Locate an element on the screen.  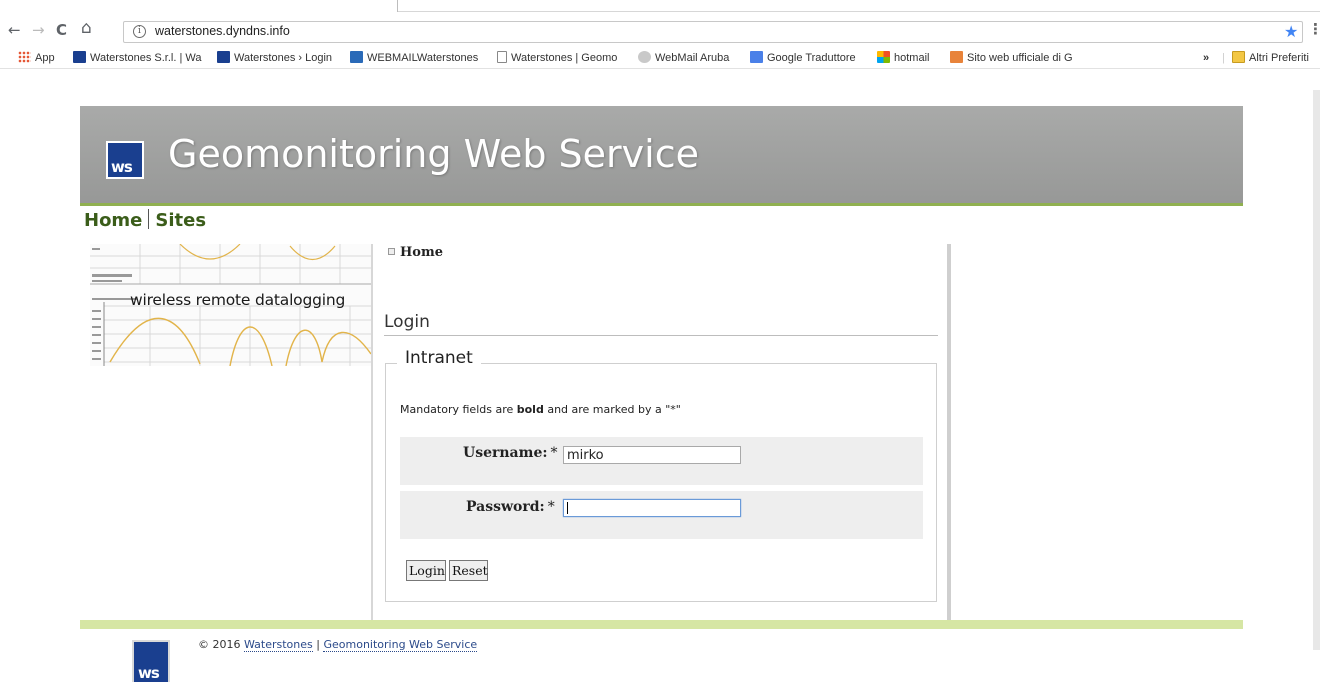
apps-icon is located at coordinates (24, 57).